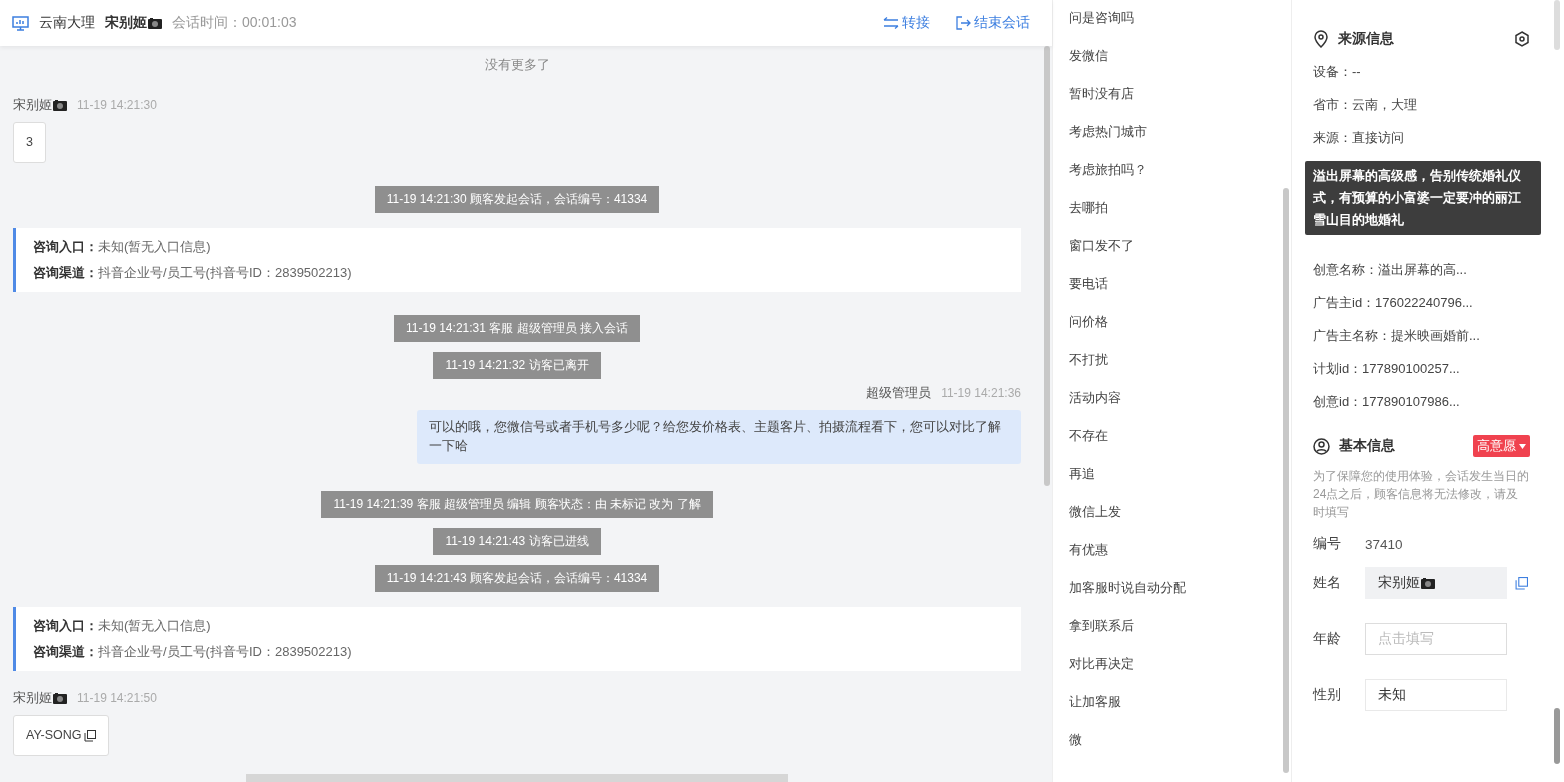 Image resolution: width=1564 pixels, height=782 pixels. I want to click on field-label: 编号, so click(1327, 544).